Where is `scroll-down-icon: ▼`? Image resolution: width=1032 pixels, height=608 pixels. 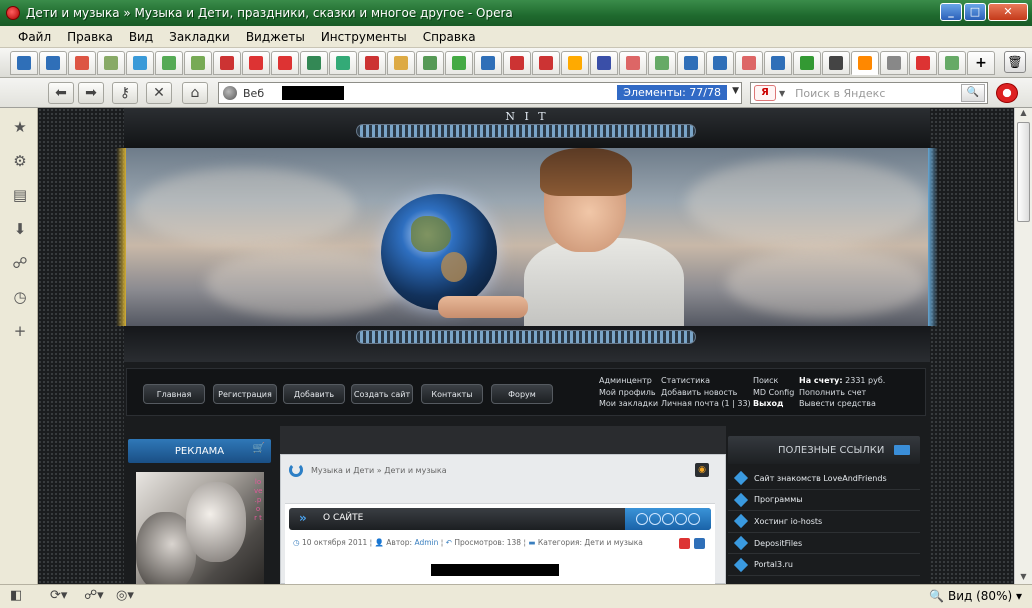
scroll-down-icon: ▼ is located at coordinates (1023, 578).